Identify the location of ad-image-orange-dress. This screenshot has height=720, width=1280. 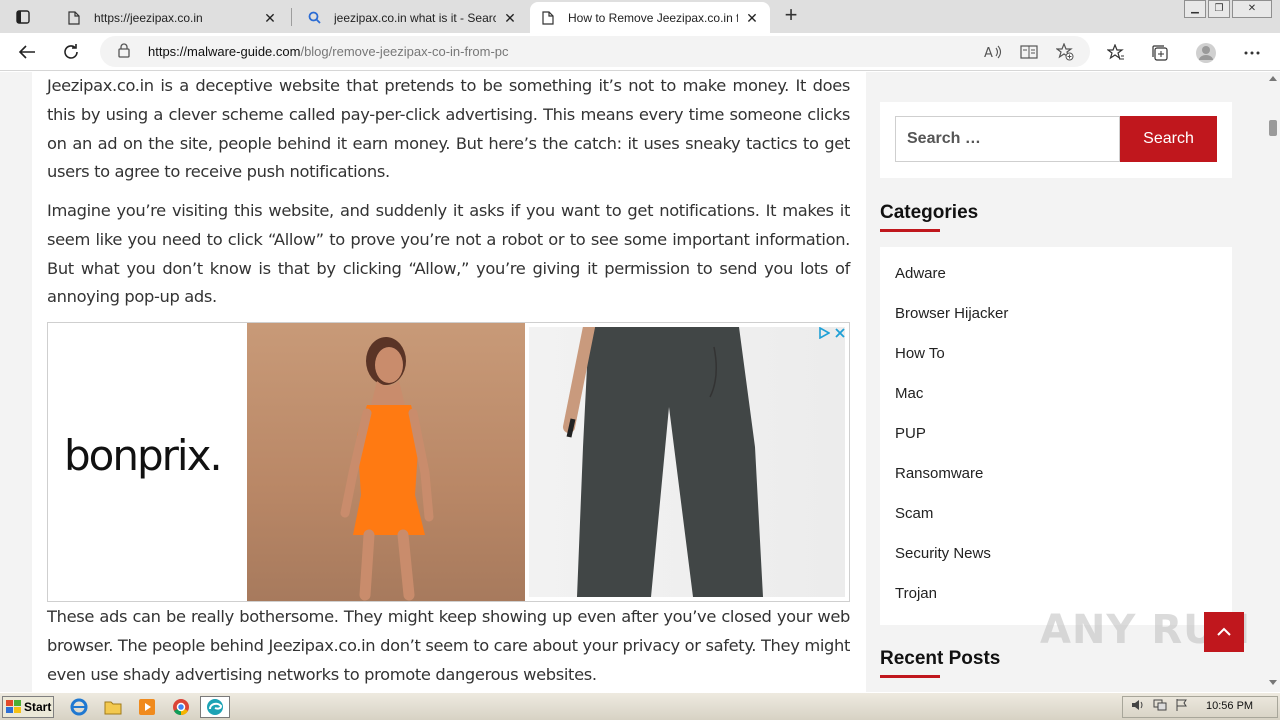
(386, 462).